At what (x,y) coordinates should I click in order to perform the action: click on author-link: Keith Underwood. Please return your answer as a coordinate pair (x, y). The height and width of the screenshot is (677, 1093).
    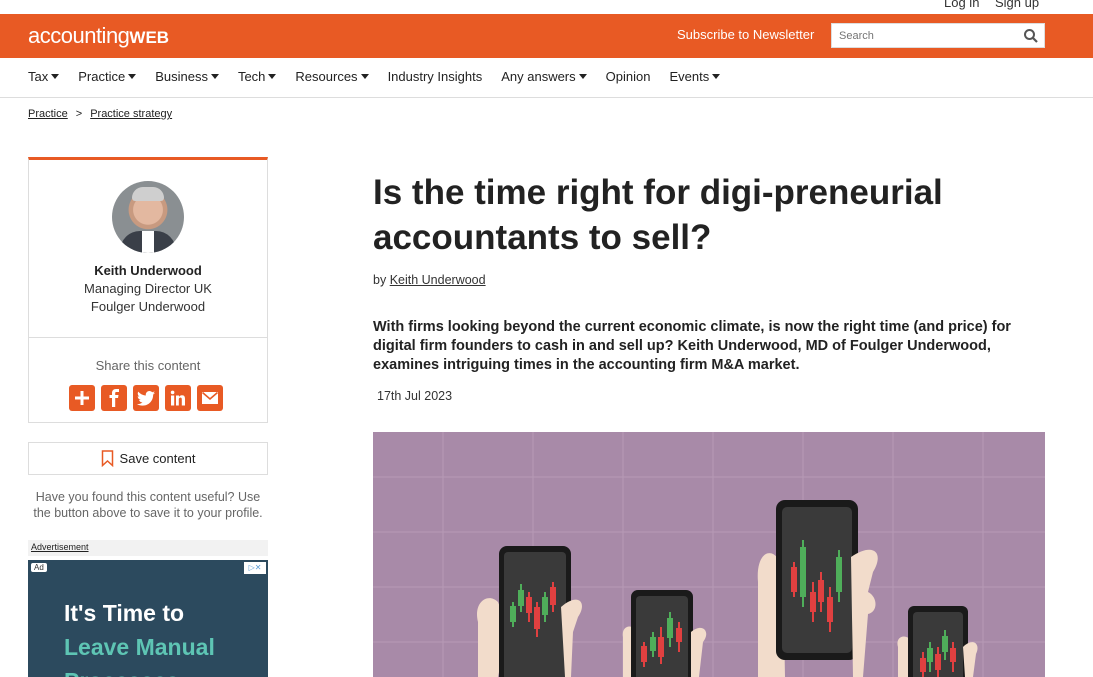
    Looking at the image, I should click on (438, 280).